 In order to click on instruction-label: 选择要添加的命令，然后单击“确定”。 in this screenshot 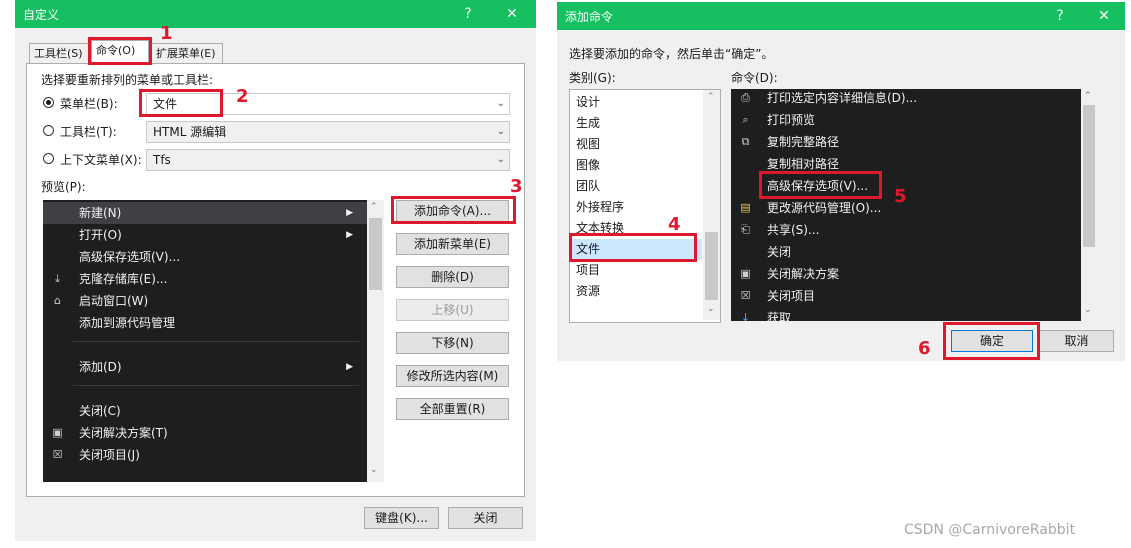, I will do `click(671, 54)`.